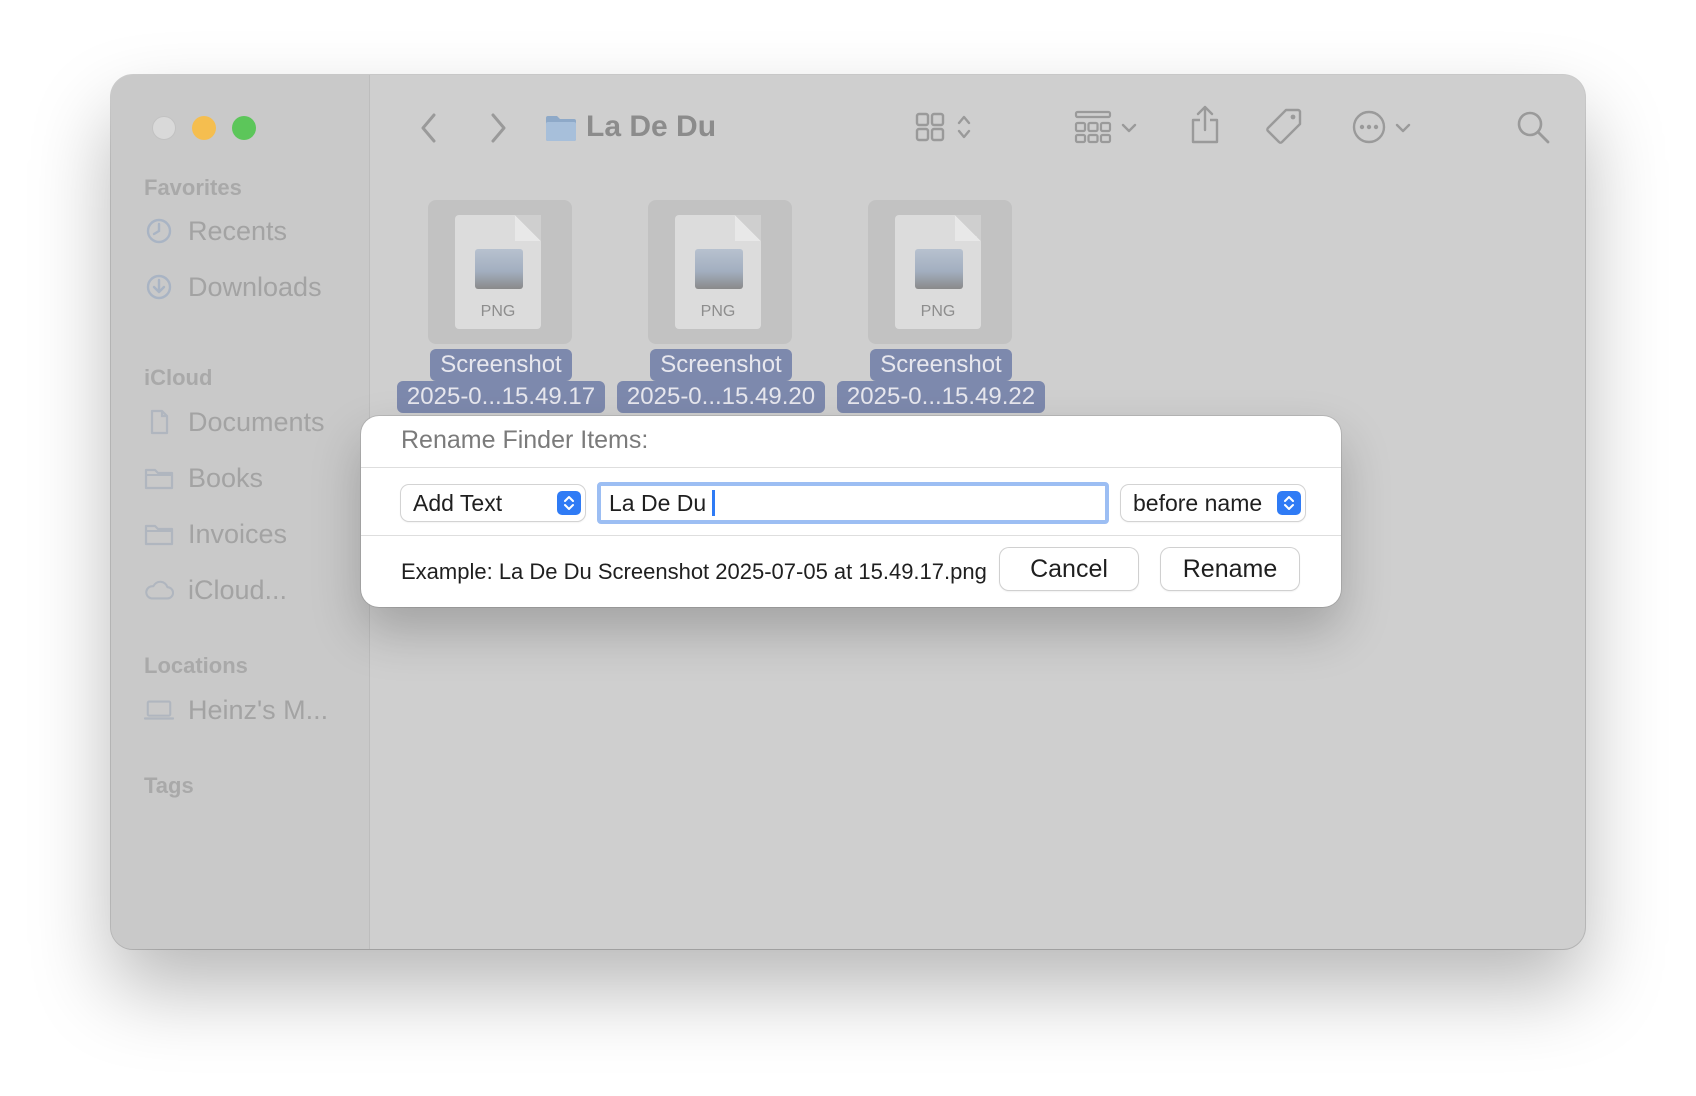  I want to click on dialog-title: Rename Finder Items:, so click(525, 440).